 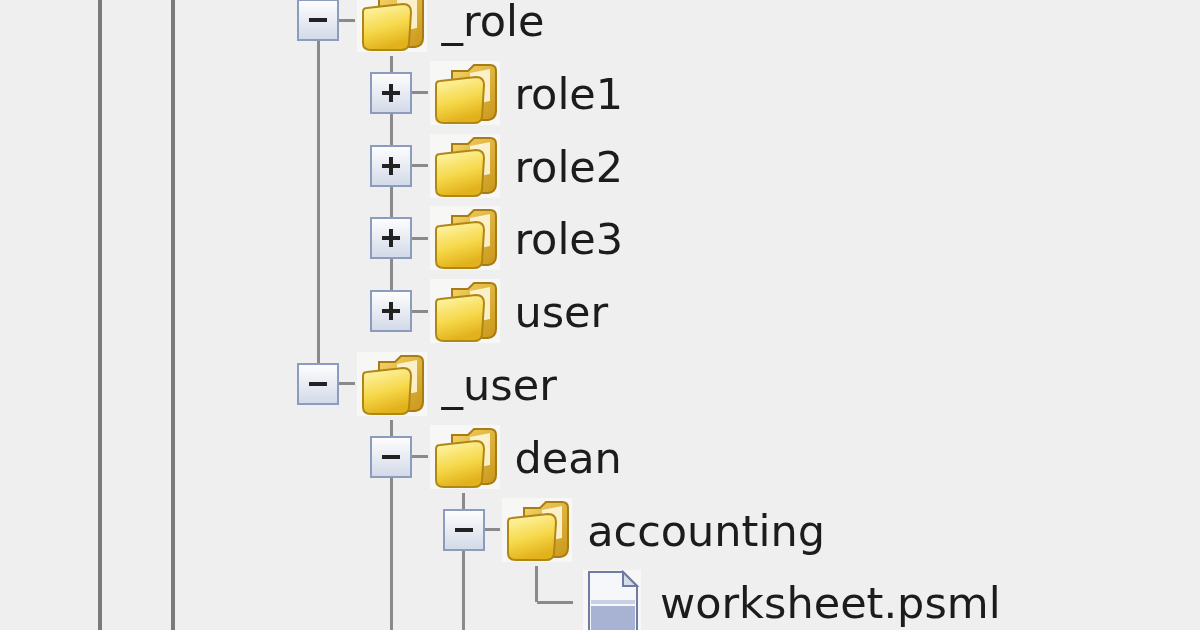 What do you see at coordinates (493, 23) in the screenshot?
I see `tree-item-label: _role` at bounding box center [493, 23].